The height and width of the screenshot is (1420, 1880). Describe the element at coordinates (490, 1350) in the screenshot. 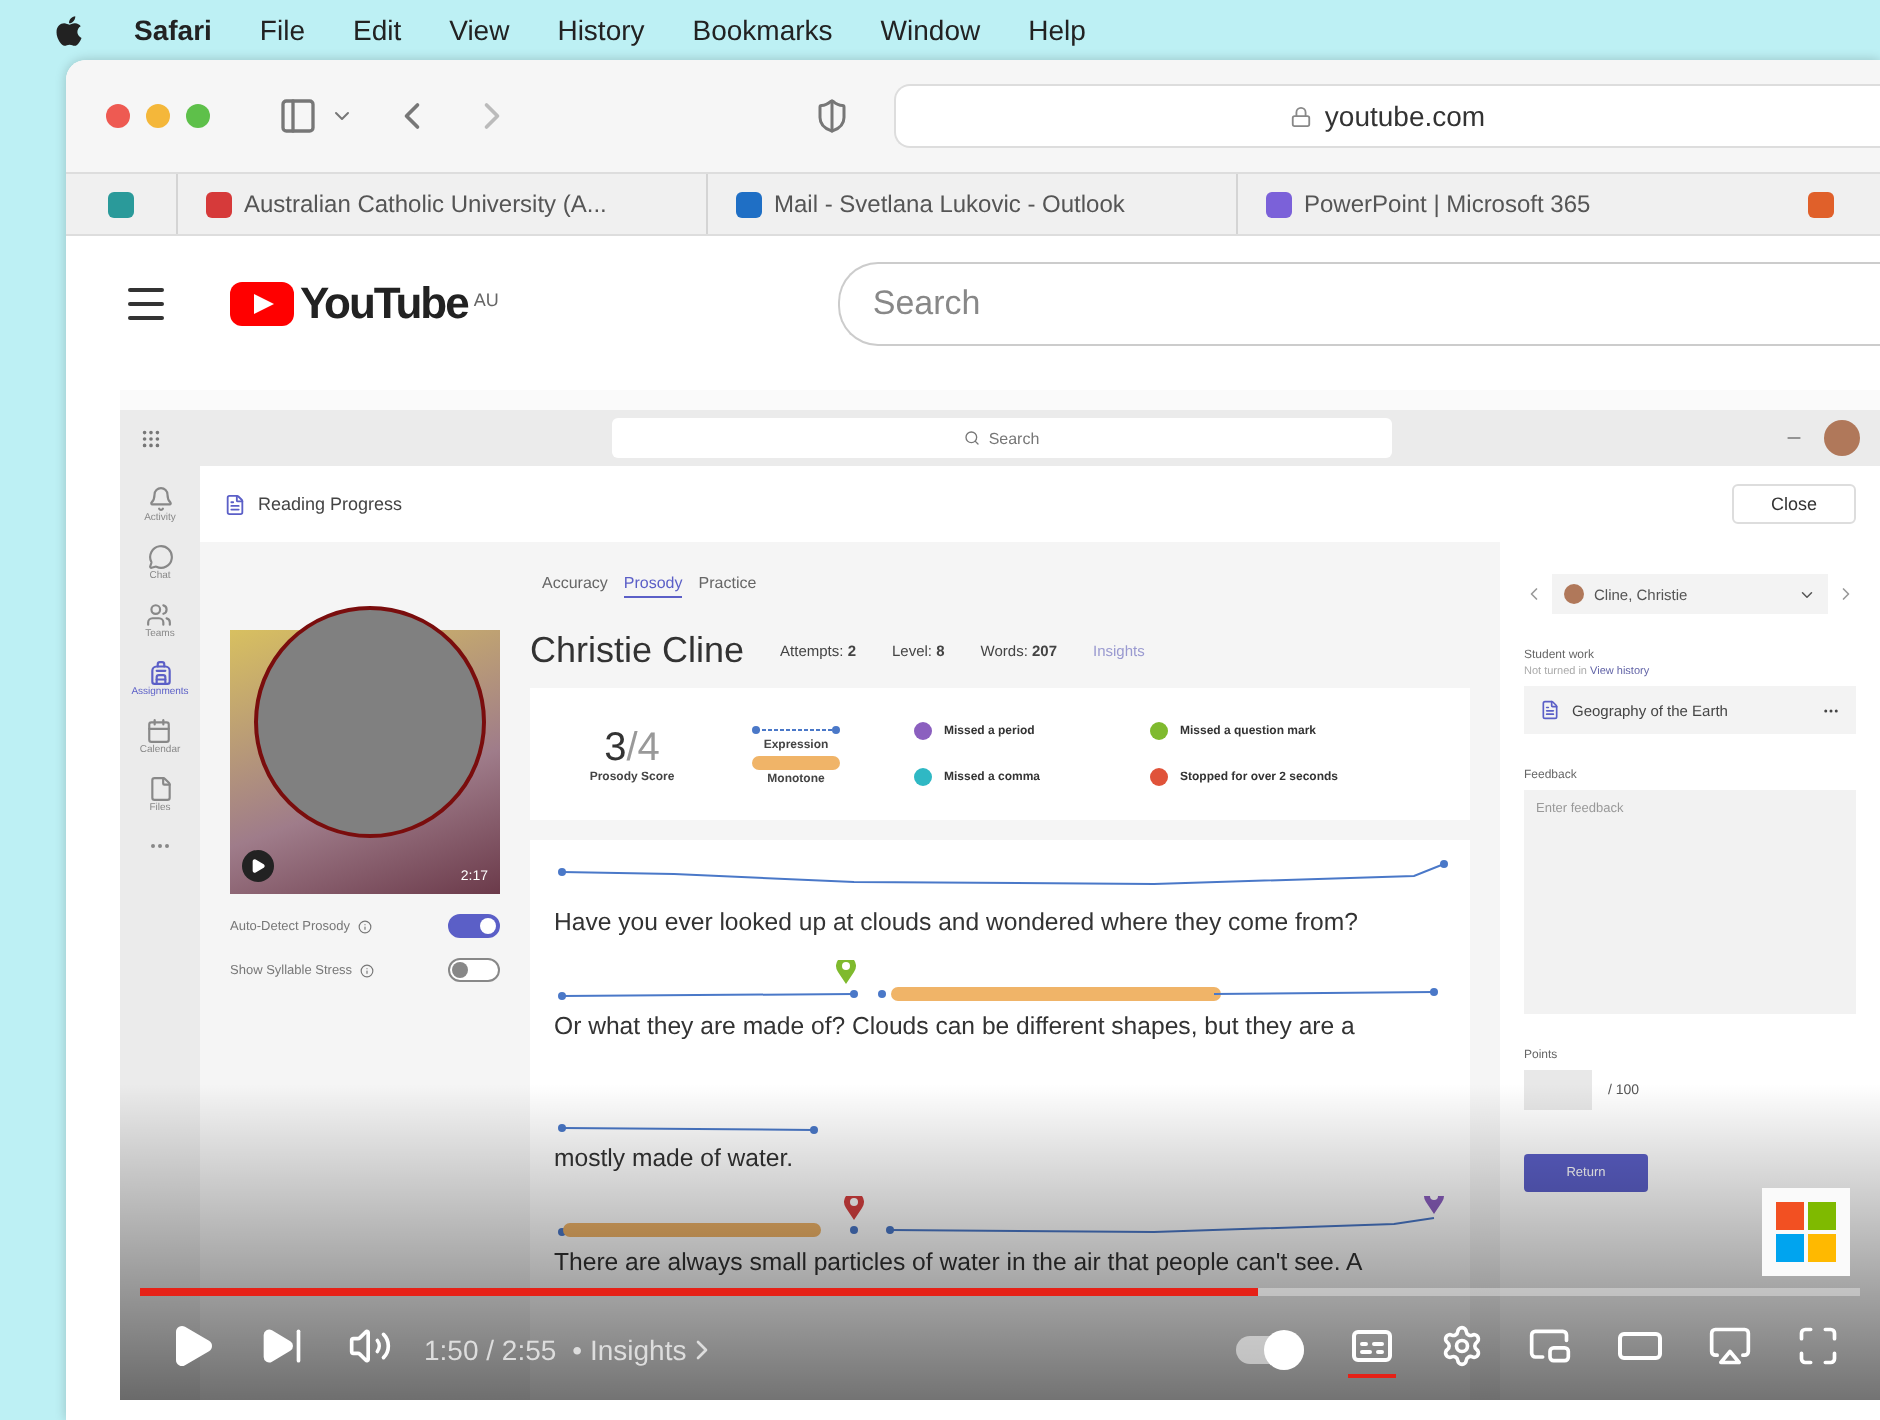

I see `time-display: 1:50 / 2:55` at that location.